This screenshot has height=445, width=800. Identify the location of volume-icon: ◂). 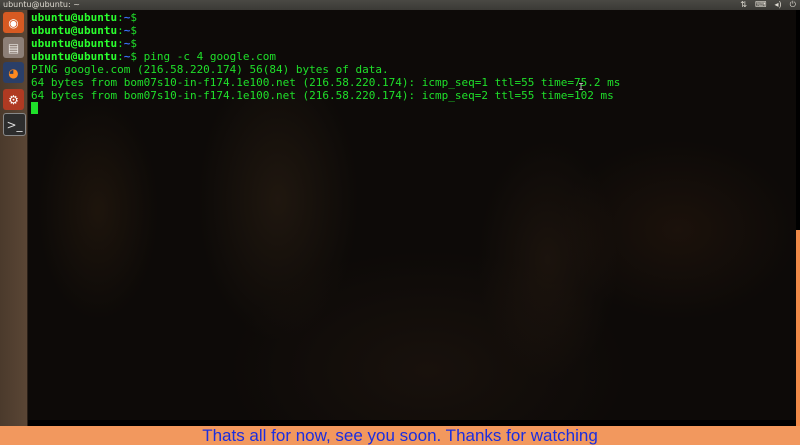
(778, 5).